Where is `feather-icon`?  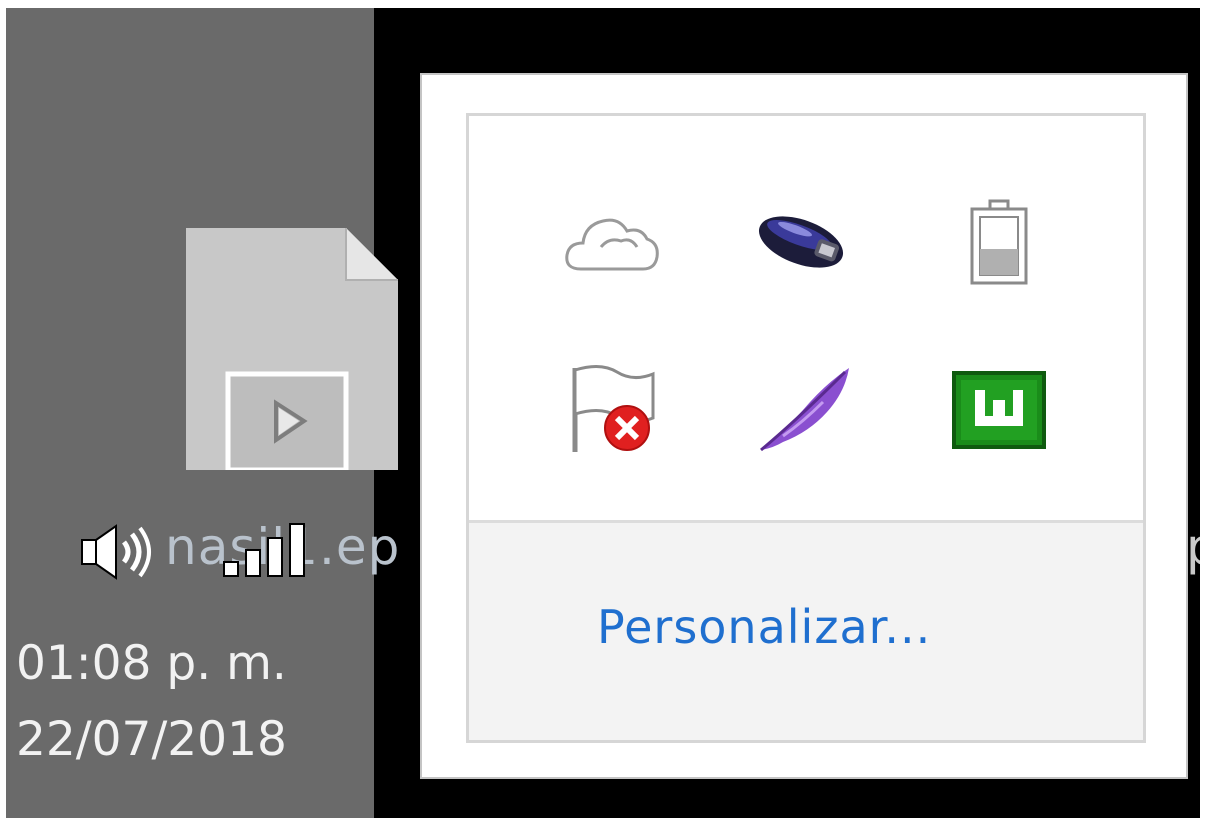 feather-icon is located at coordinates (803, 410).